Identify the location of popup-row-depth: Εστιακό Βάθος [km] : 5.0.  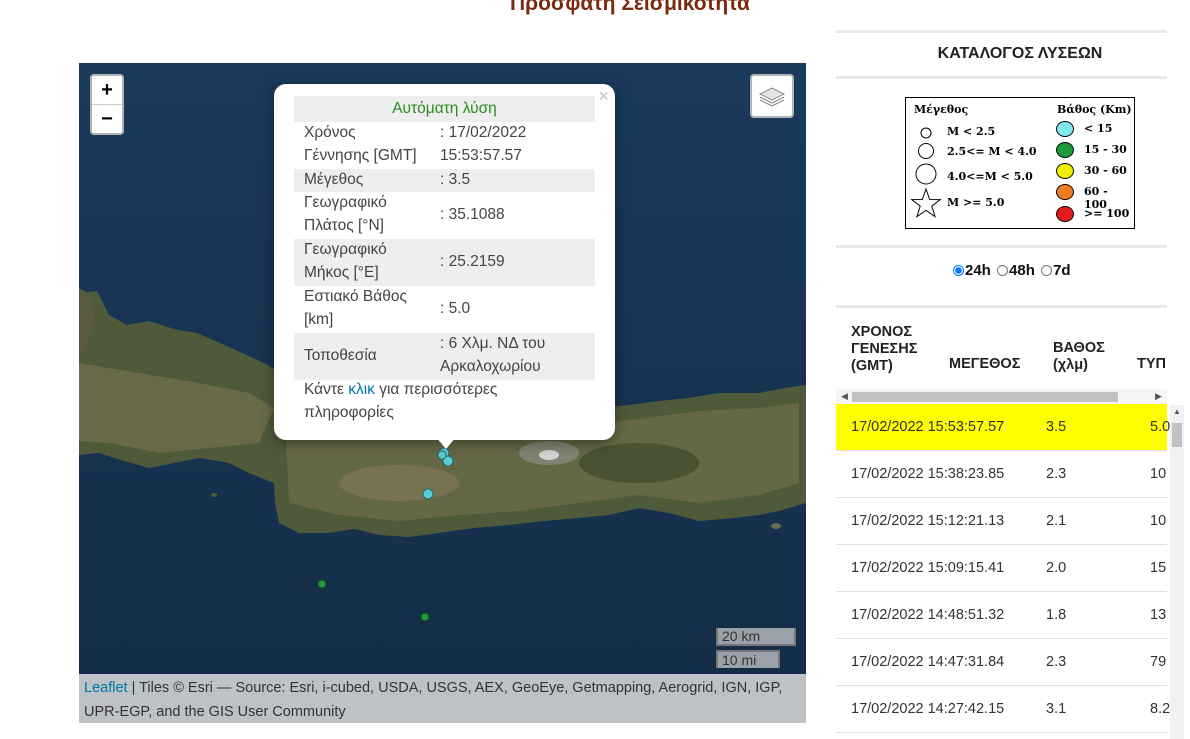
(444, 309).